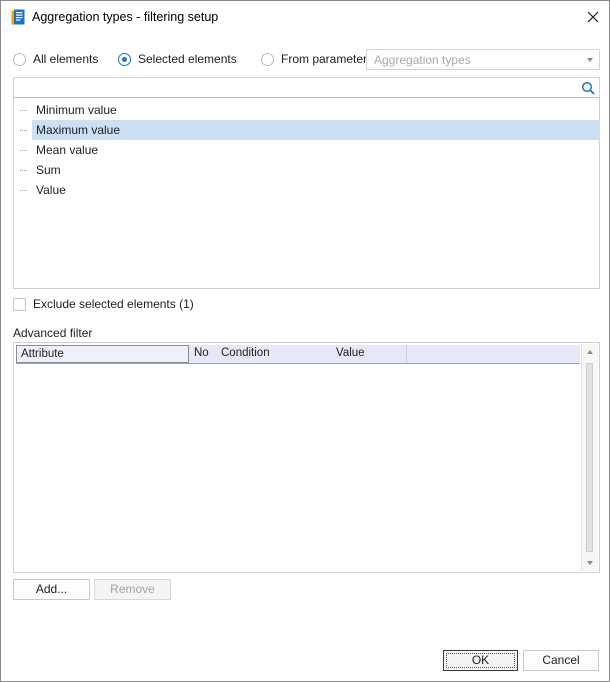  Describe the element at coordinates (310, 170) in the screenshot. I see `tree-item-sum: Sum` at that location.